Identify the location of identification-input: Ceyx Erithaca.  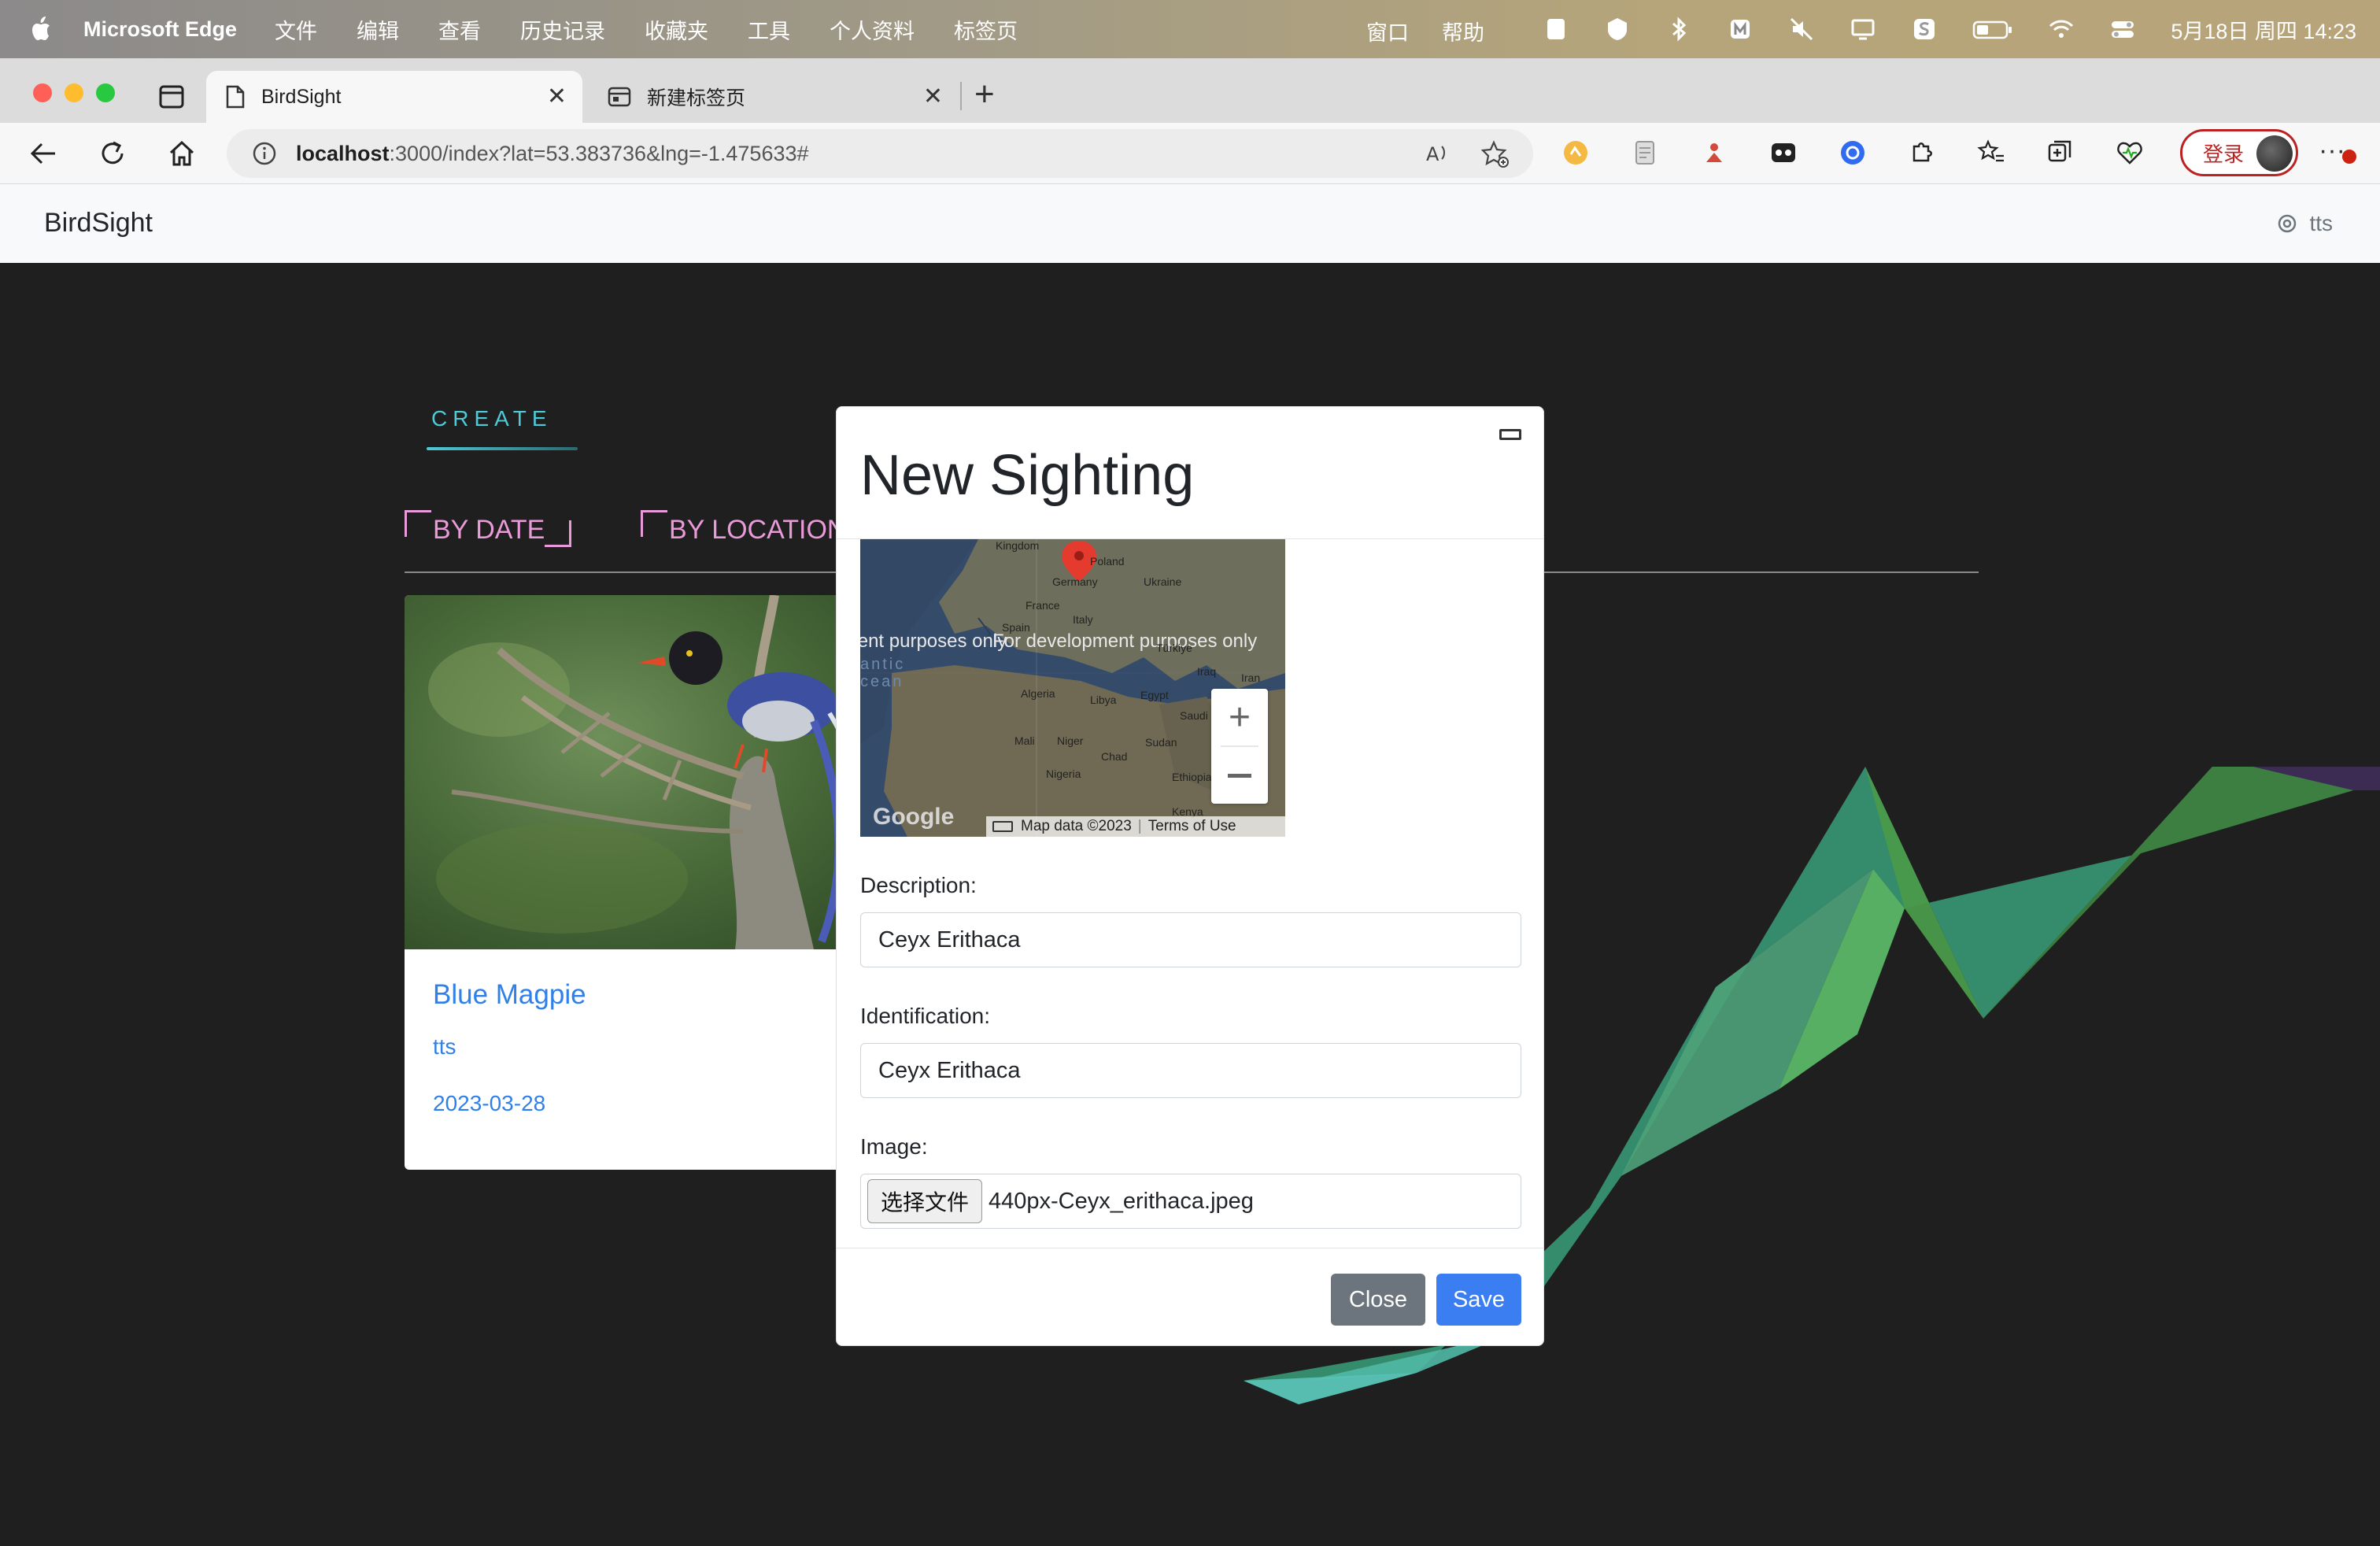
(1190, 1070).